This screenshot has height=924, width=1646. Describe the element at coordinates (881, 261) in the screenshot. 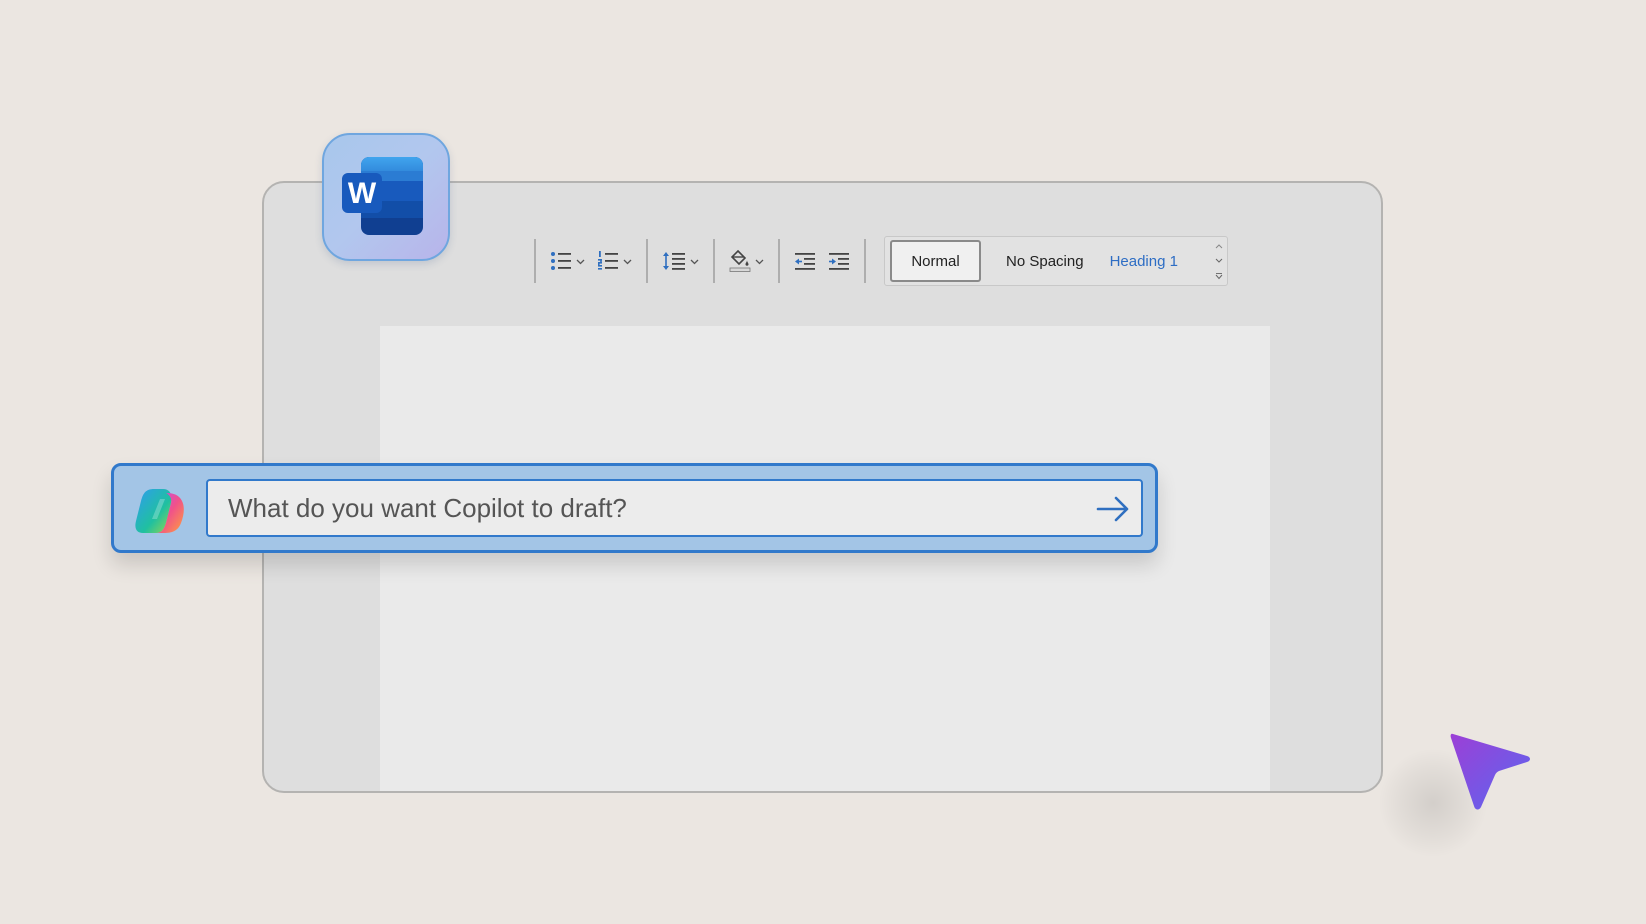

I see `formatting-toolbar: Normal No Spacing Heading 1` at that location.